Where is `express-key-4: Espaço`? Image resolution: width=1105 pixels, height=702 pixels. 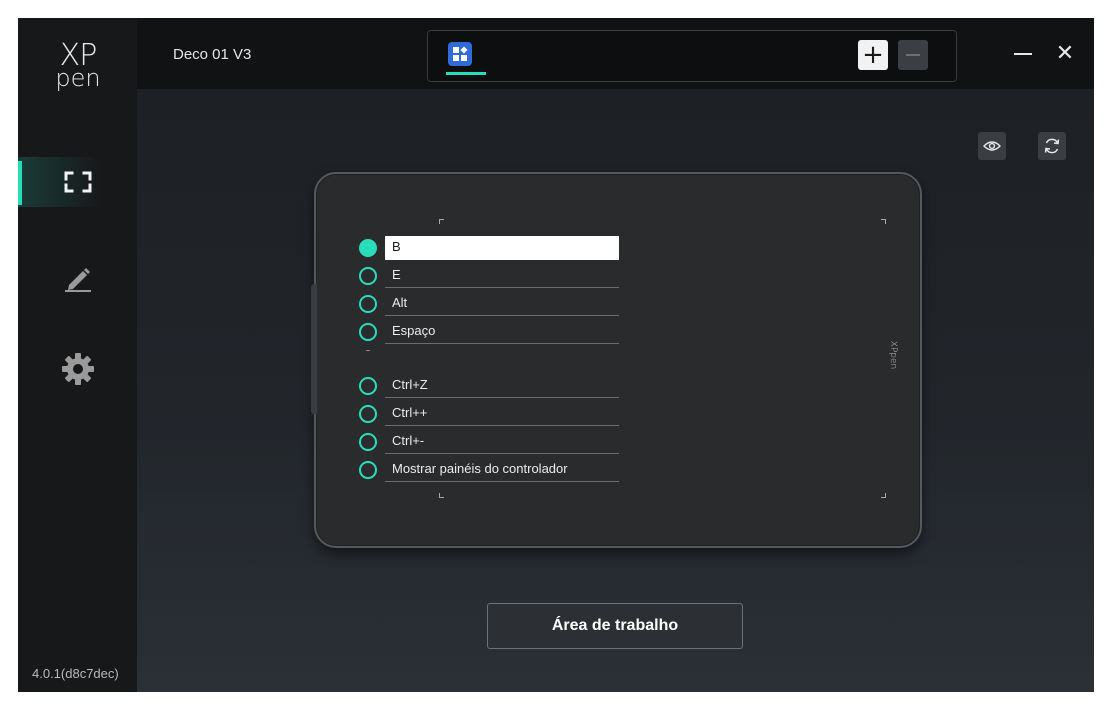 express-key-4: Espaço is located at coordinates (490, 333).